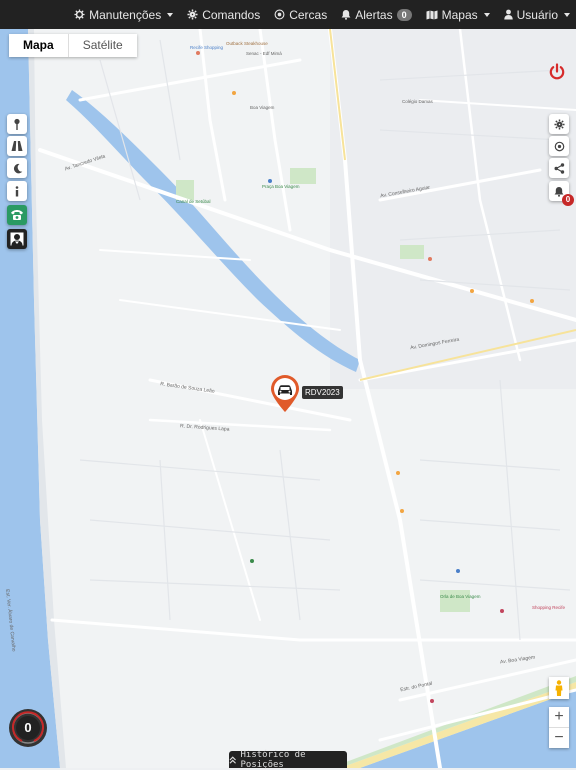  I want to click on power-icon, so click(557, 71).